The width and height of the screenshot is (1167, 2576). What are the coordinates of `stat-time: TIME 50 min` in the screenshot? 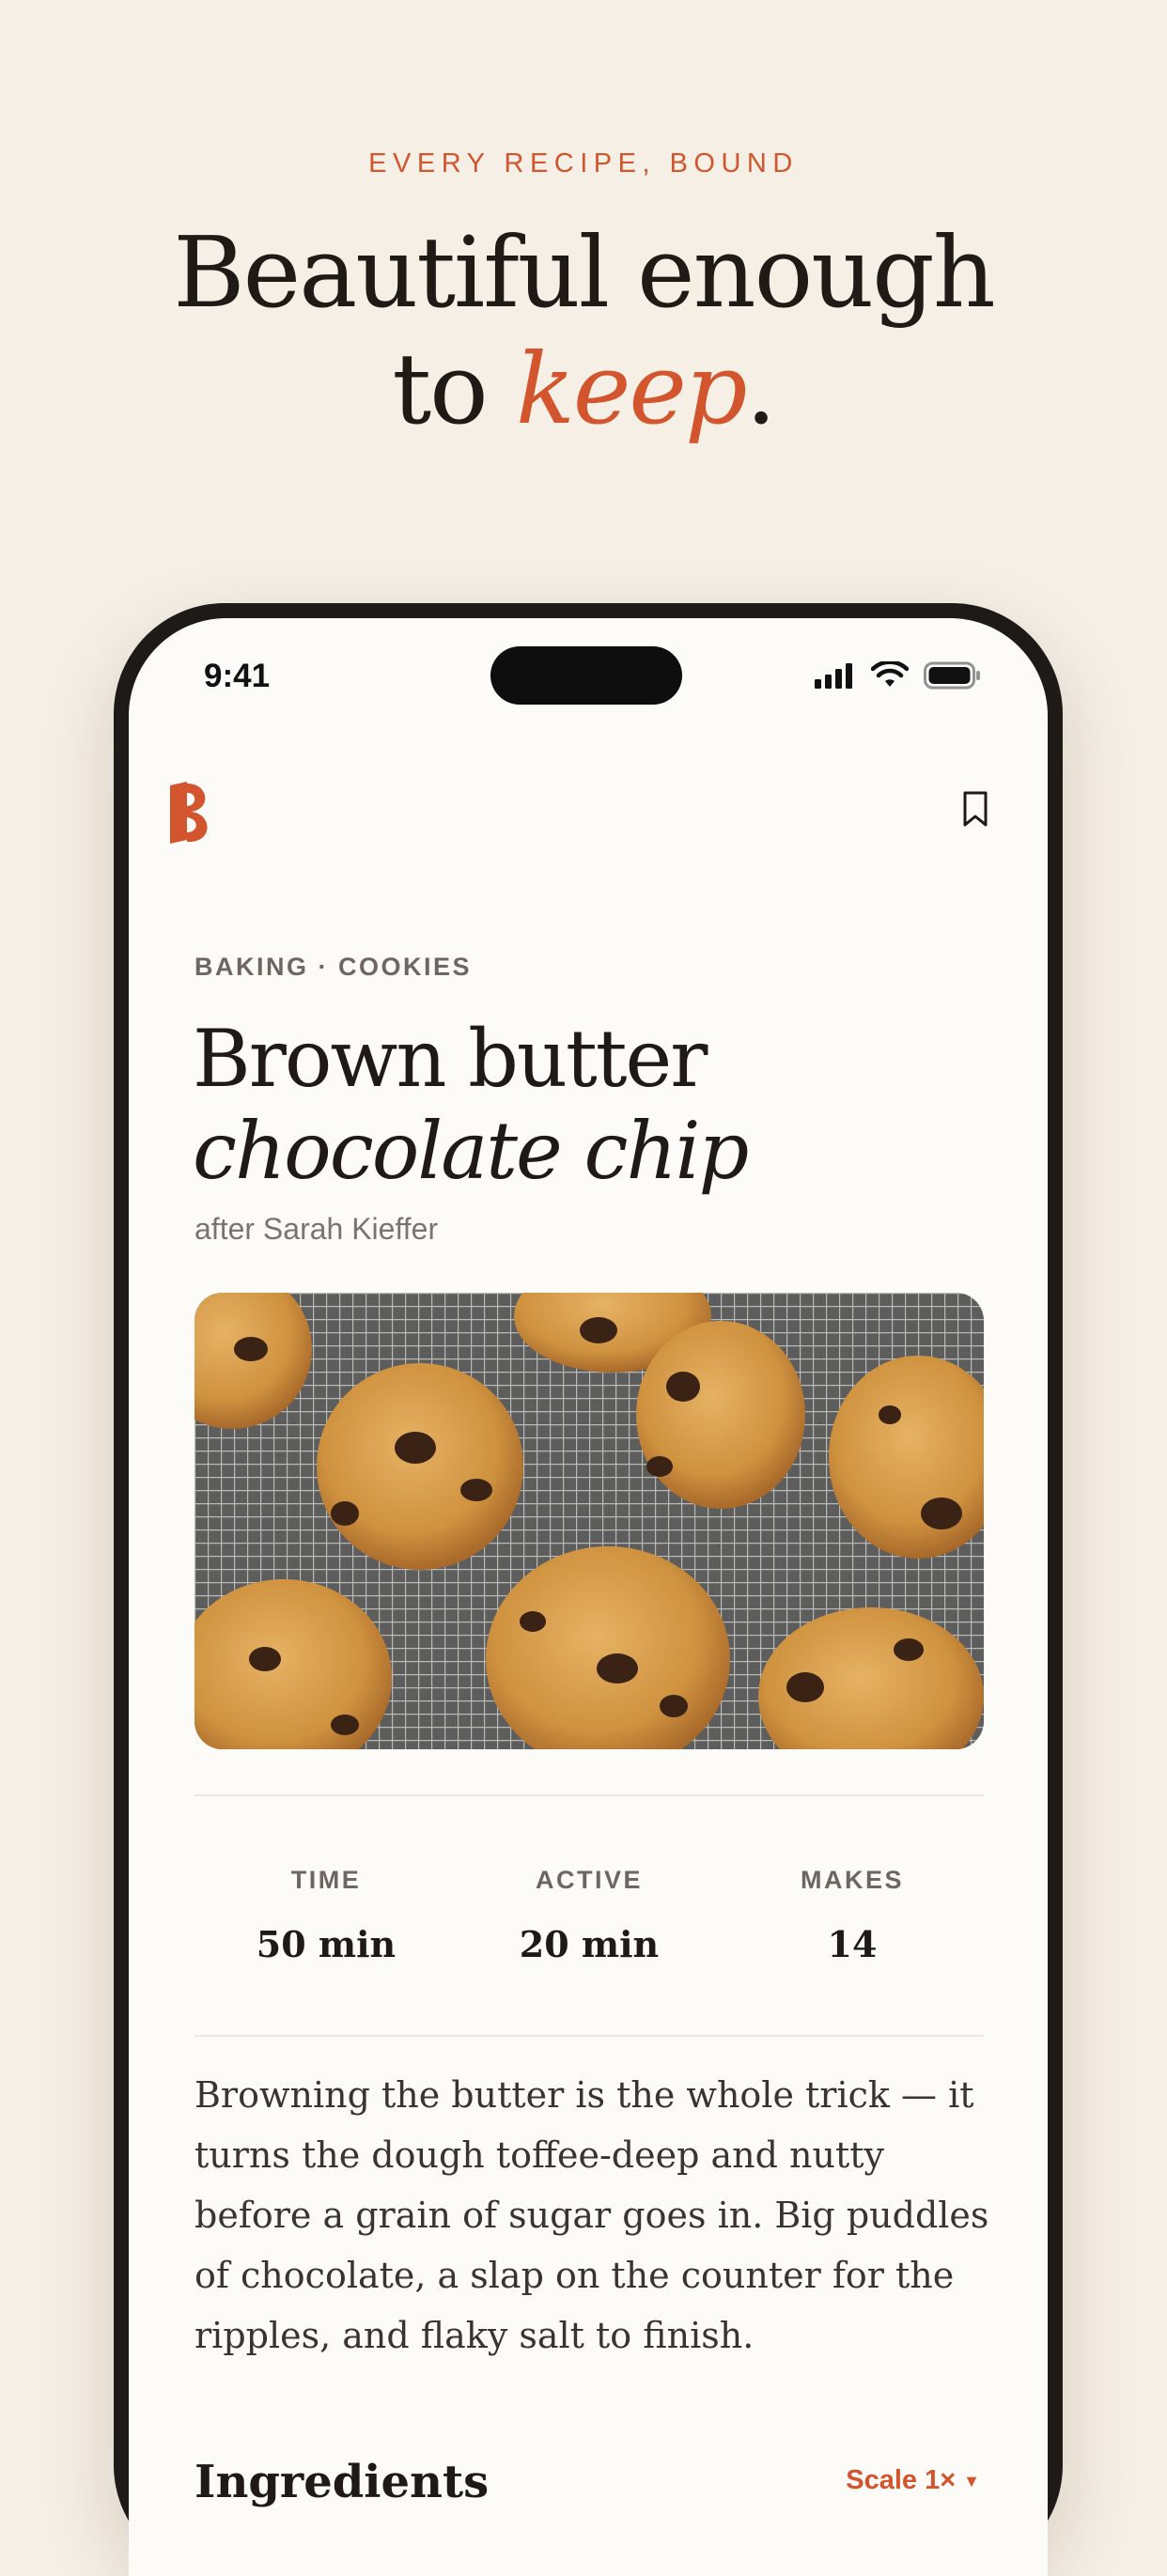 It's located at (326, 1915).